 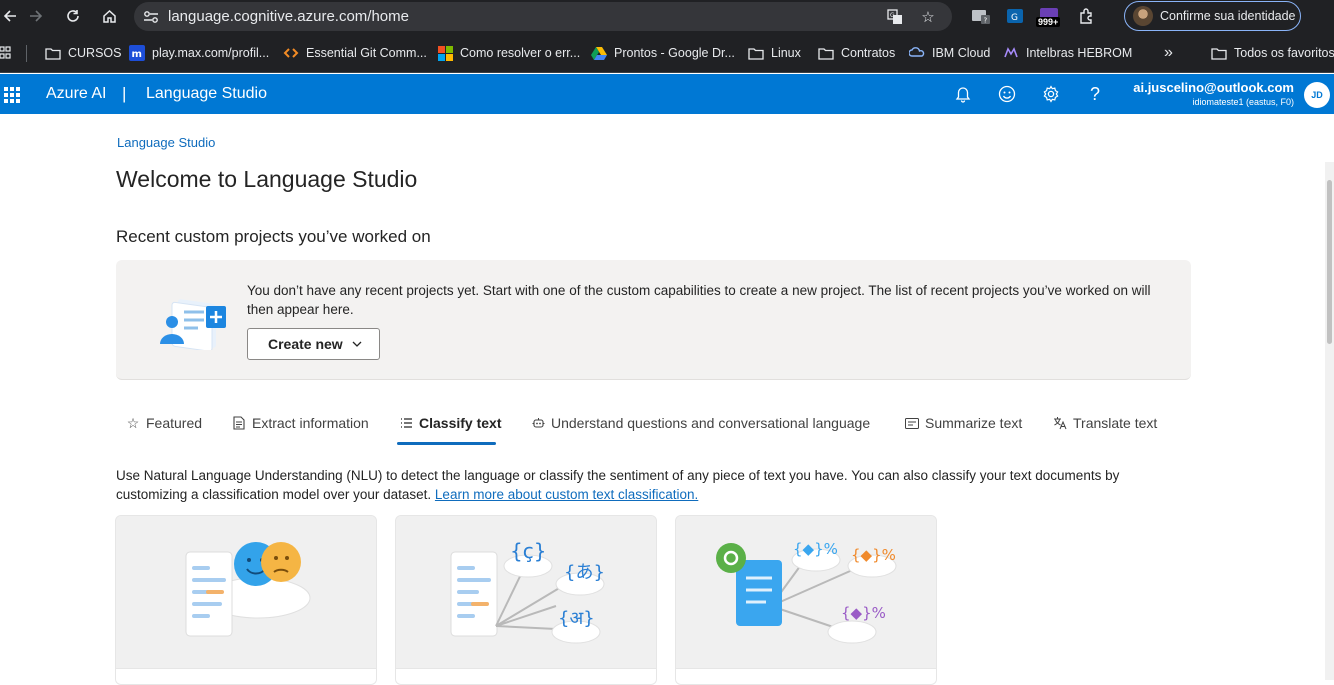 I want to click on app-launcher-icon, so click(x=12, y=95).